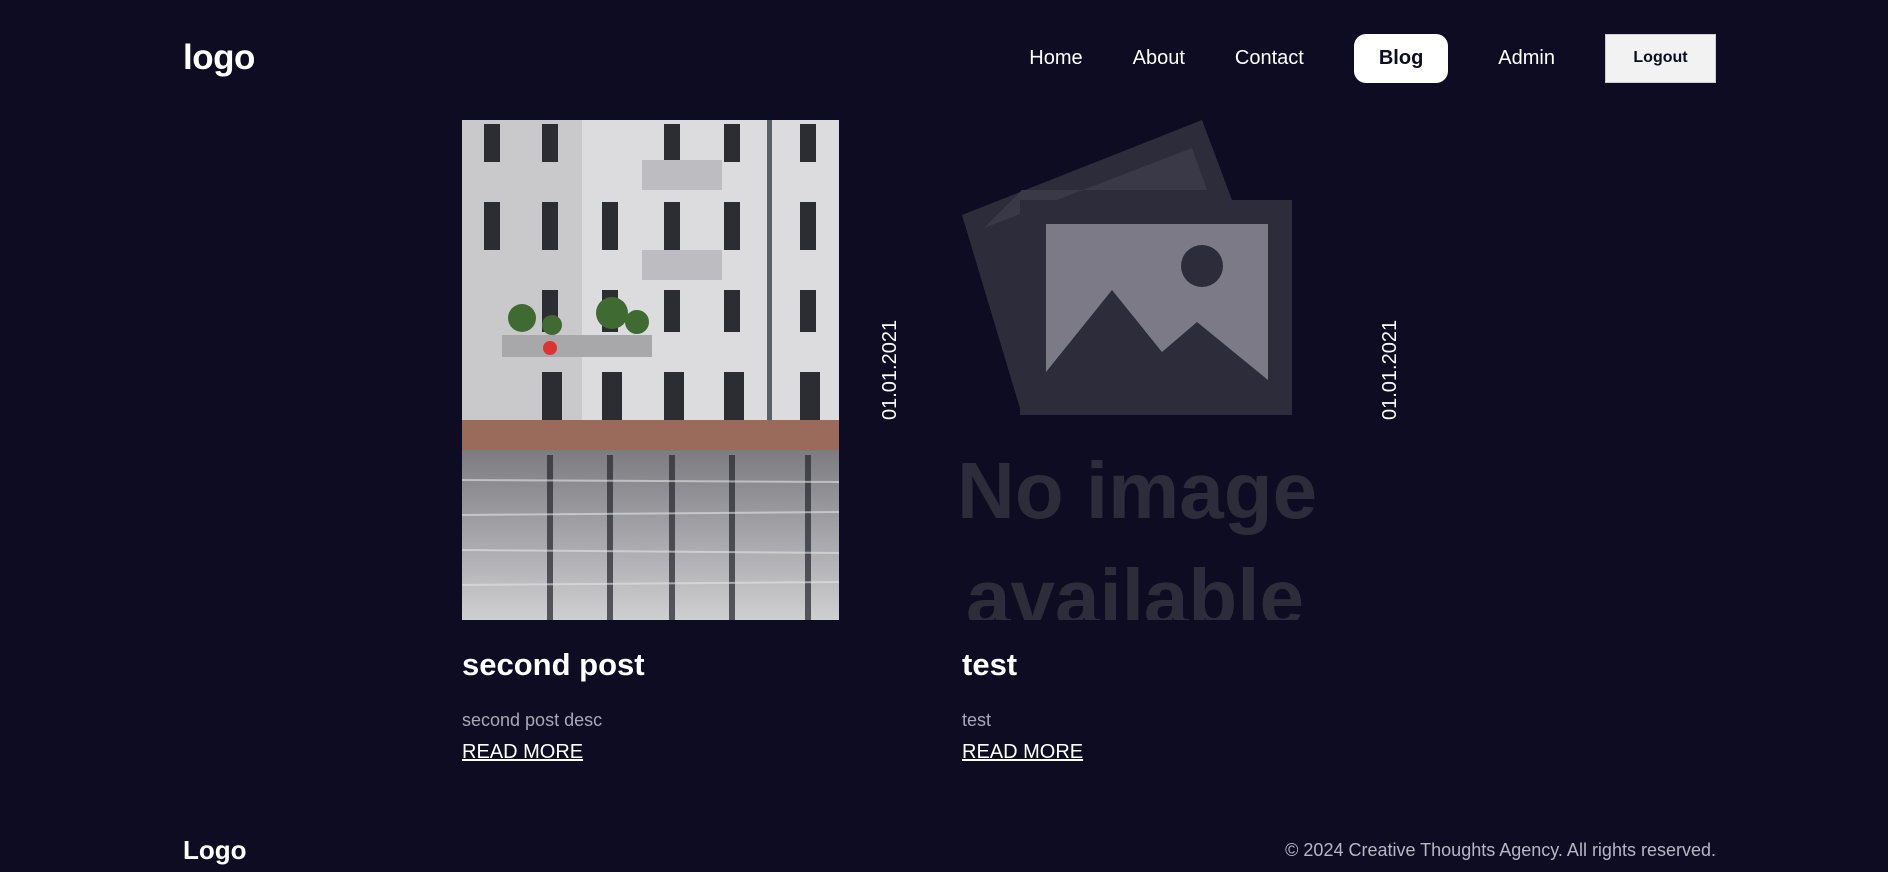 The image size is (1888, 872). I want to click on post-image, so click(650, 370).